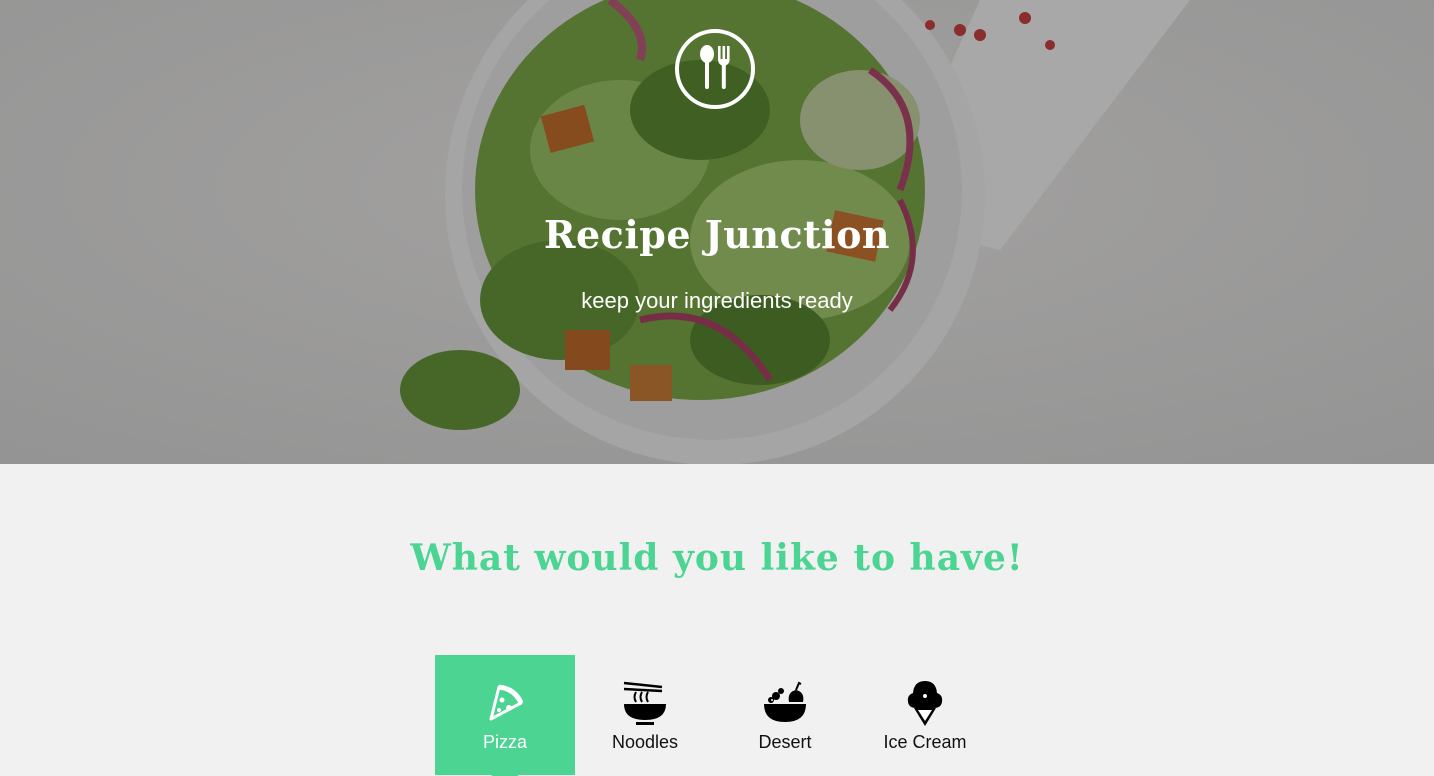 This screenshot has width=1434, height=776. I want to click on site-tagline: keep your ingredients ready, so click(717, 300).